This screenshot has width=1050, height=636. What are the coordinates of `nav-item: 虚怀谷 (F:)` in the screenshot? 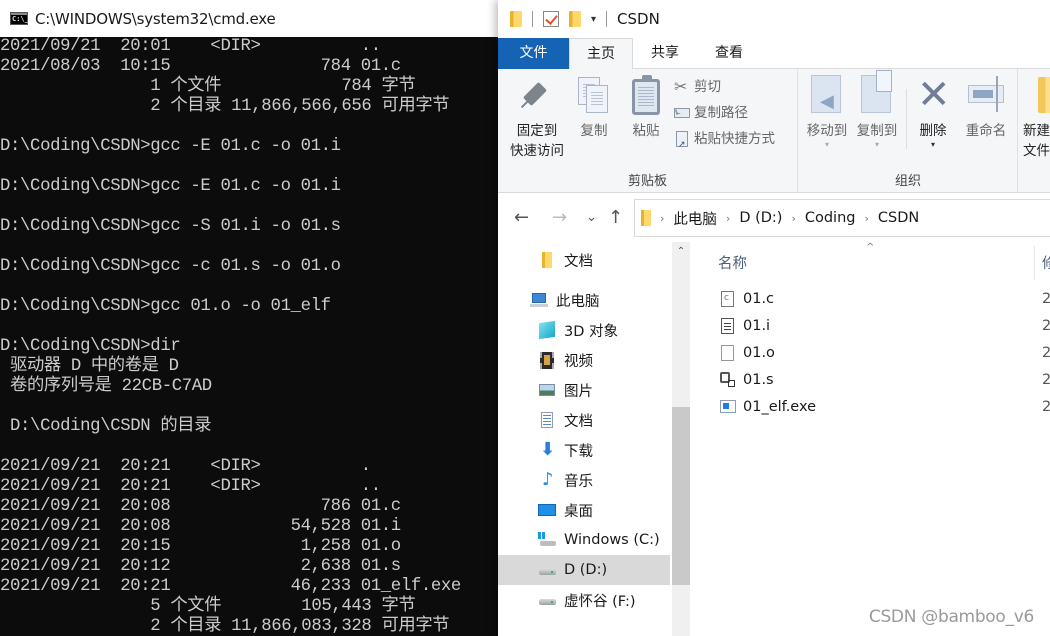 It's located at (584, 600).